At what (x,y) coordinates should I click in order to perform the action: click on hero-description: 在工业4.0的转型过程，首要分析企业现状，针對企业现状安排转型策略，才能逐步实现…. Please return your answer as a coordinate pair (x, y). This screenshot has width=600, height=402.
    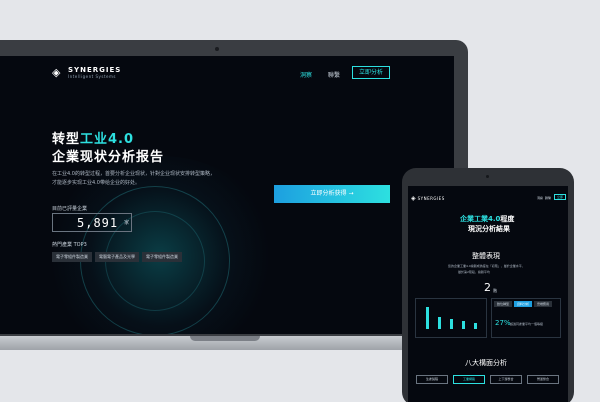
    Looking at the image, I should click on (133, 178).